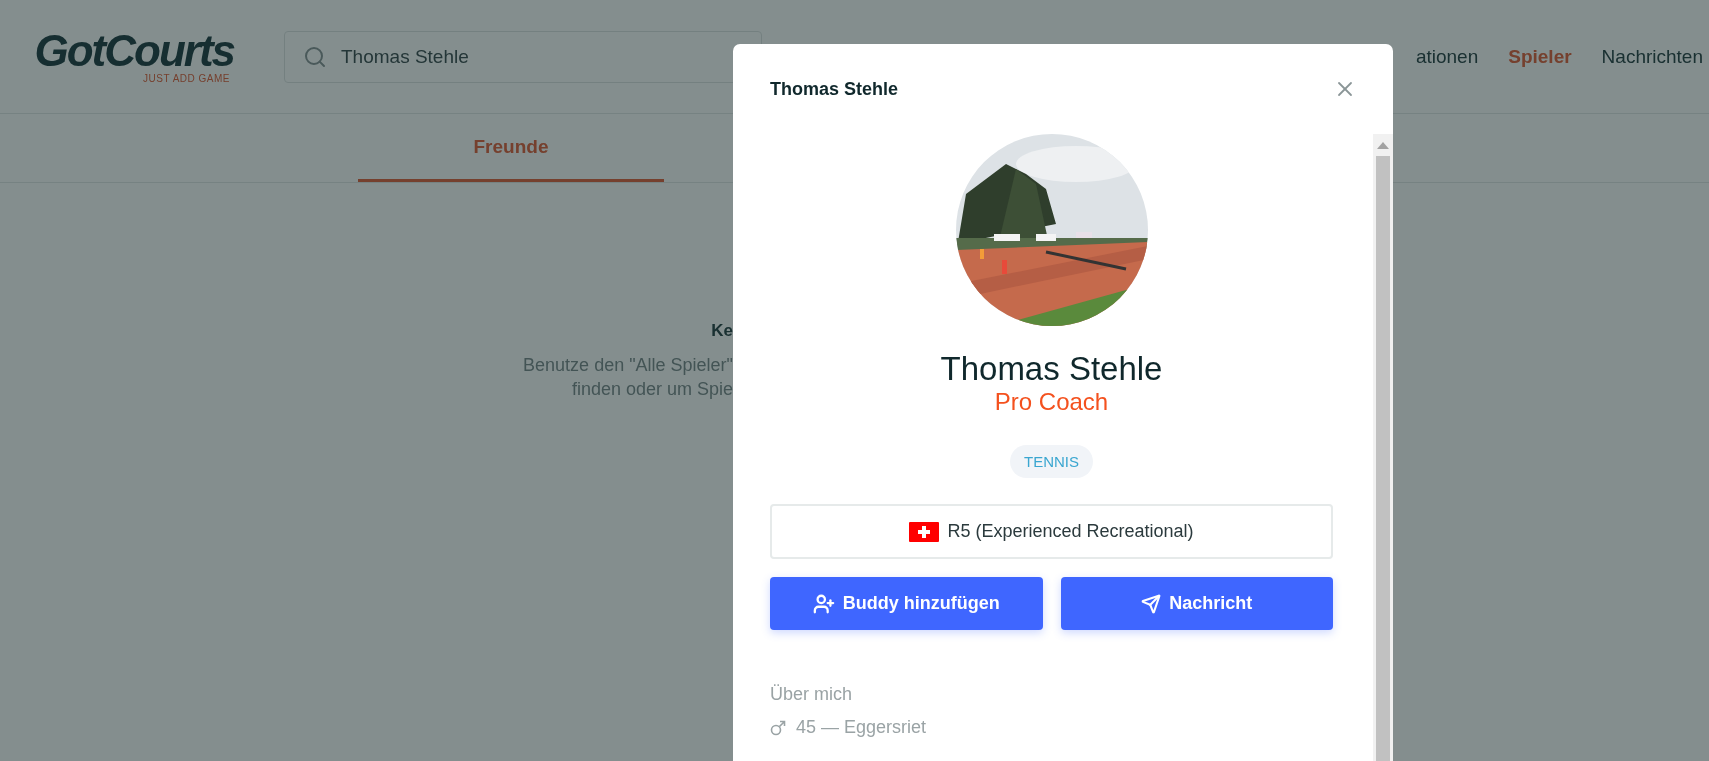 The image size is (1709, 761). Describe the element at coordinates (861, 727) in the screenshot. I see `profile-details: 45 — Eggersriet` at that location.